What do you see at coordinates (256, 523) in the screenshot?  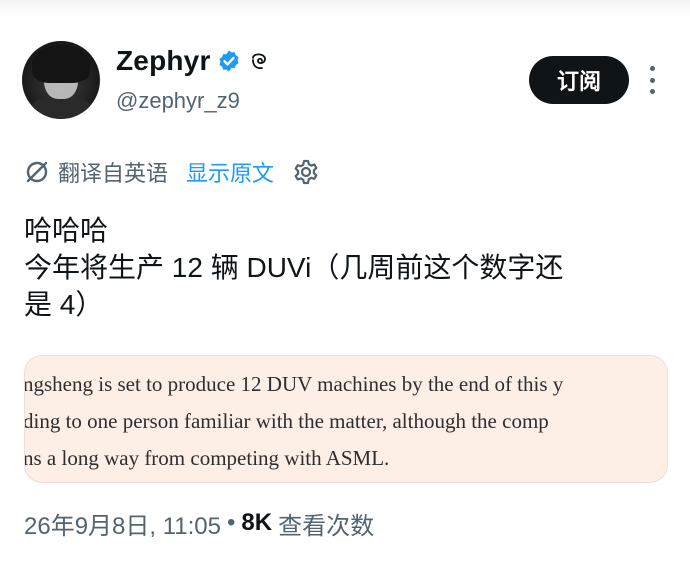 I see `views-count: 8K` at bounding box center [256, 523].